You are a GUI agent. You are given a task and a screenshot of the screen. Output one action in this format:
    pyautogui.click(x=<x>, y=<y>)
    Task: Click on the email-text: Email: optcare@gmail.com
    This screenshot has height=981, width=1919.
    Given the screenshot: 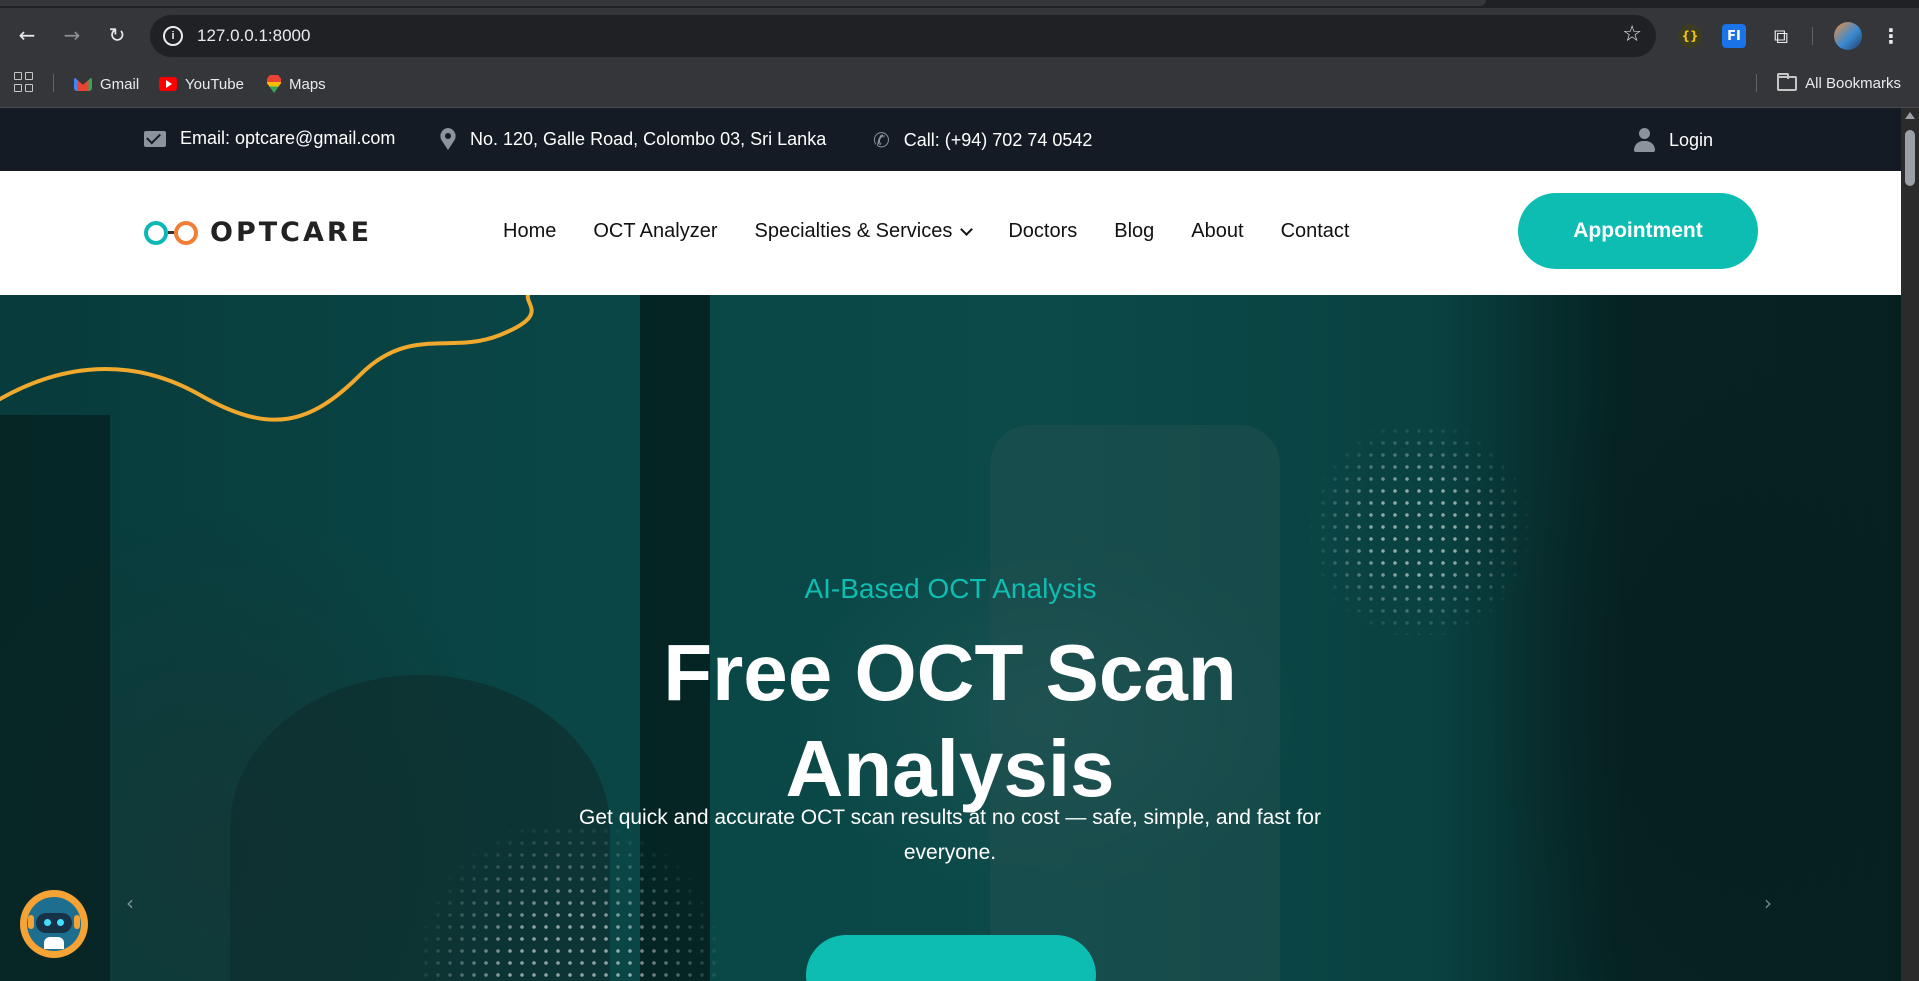 What is the action you would take?
    pyautogui.click(x=288, y=138)
    